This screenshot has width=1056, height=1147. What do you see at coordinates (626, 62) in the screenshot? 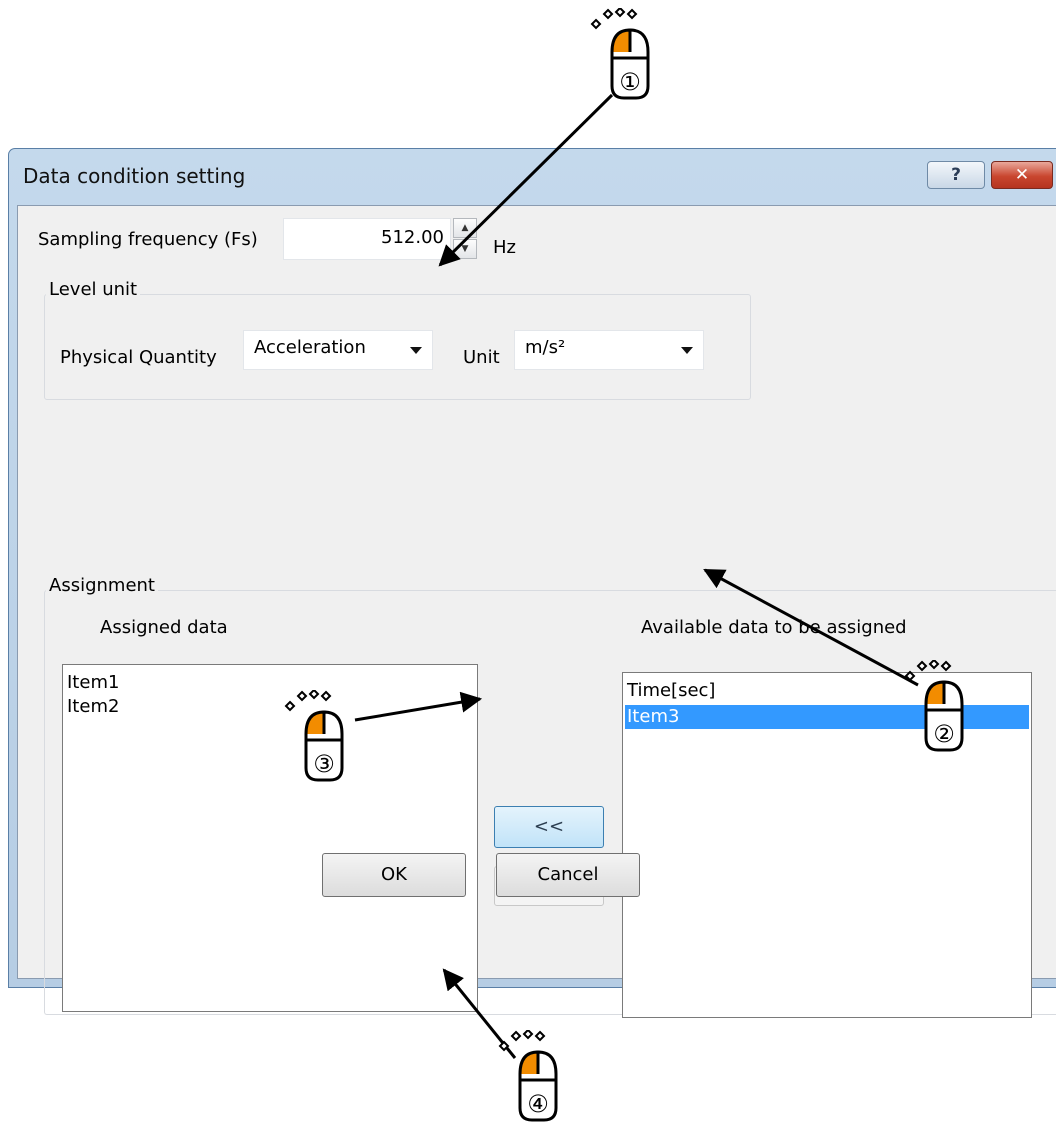
I see `mouse-left-click-icon: ①` at bounding box center [626, 62].